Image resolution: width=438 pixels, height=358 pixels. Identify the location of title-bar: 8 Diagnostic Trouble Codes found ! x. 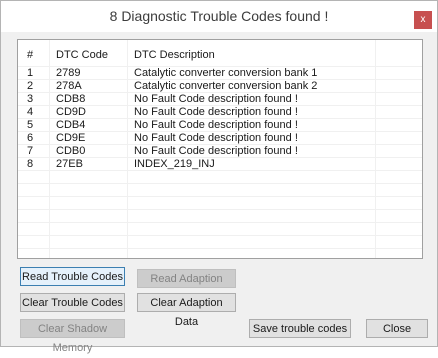
(219, 16).